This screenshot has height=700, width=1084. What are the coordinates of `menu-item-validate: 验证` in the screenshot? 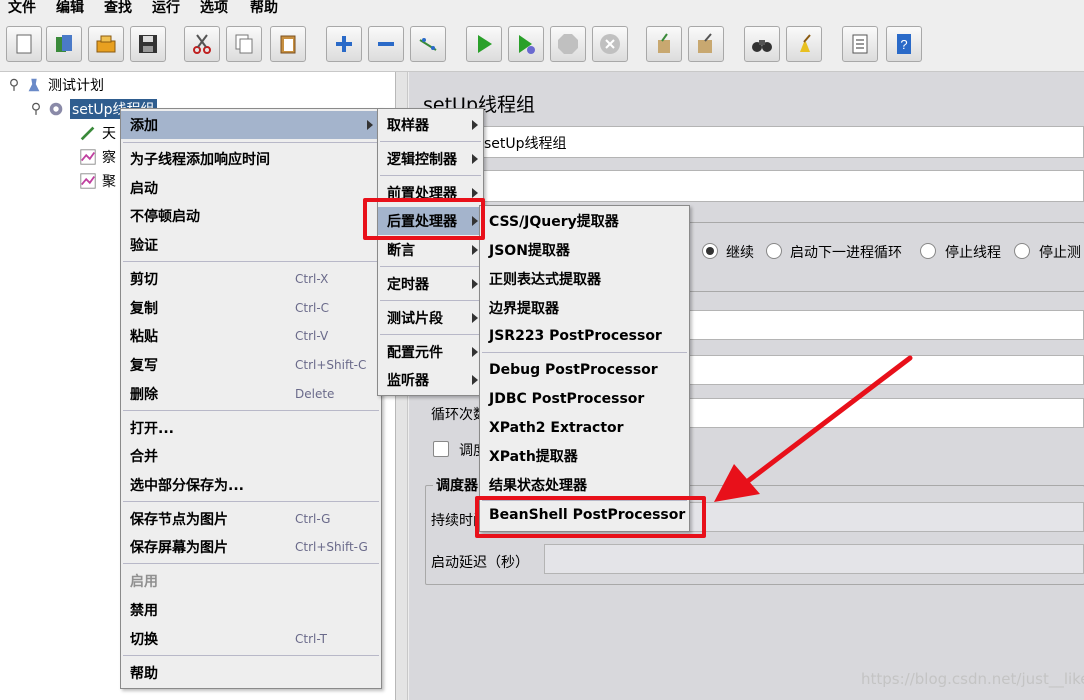 It's located at (251, 245).